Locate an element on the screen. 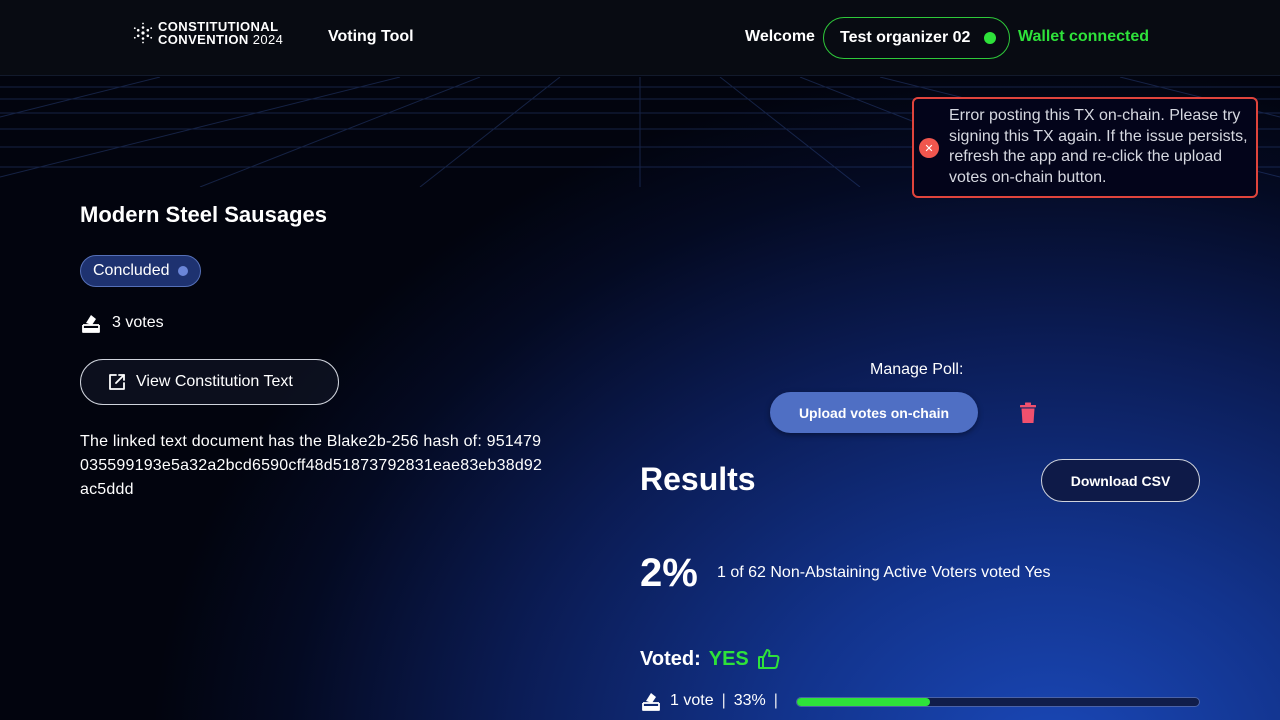 The image size is (1280, 720). x-icon: ✕ is located at coordinates (929, 148).